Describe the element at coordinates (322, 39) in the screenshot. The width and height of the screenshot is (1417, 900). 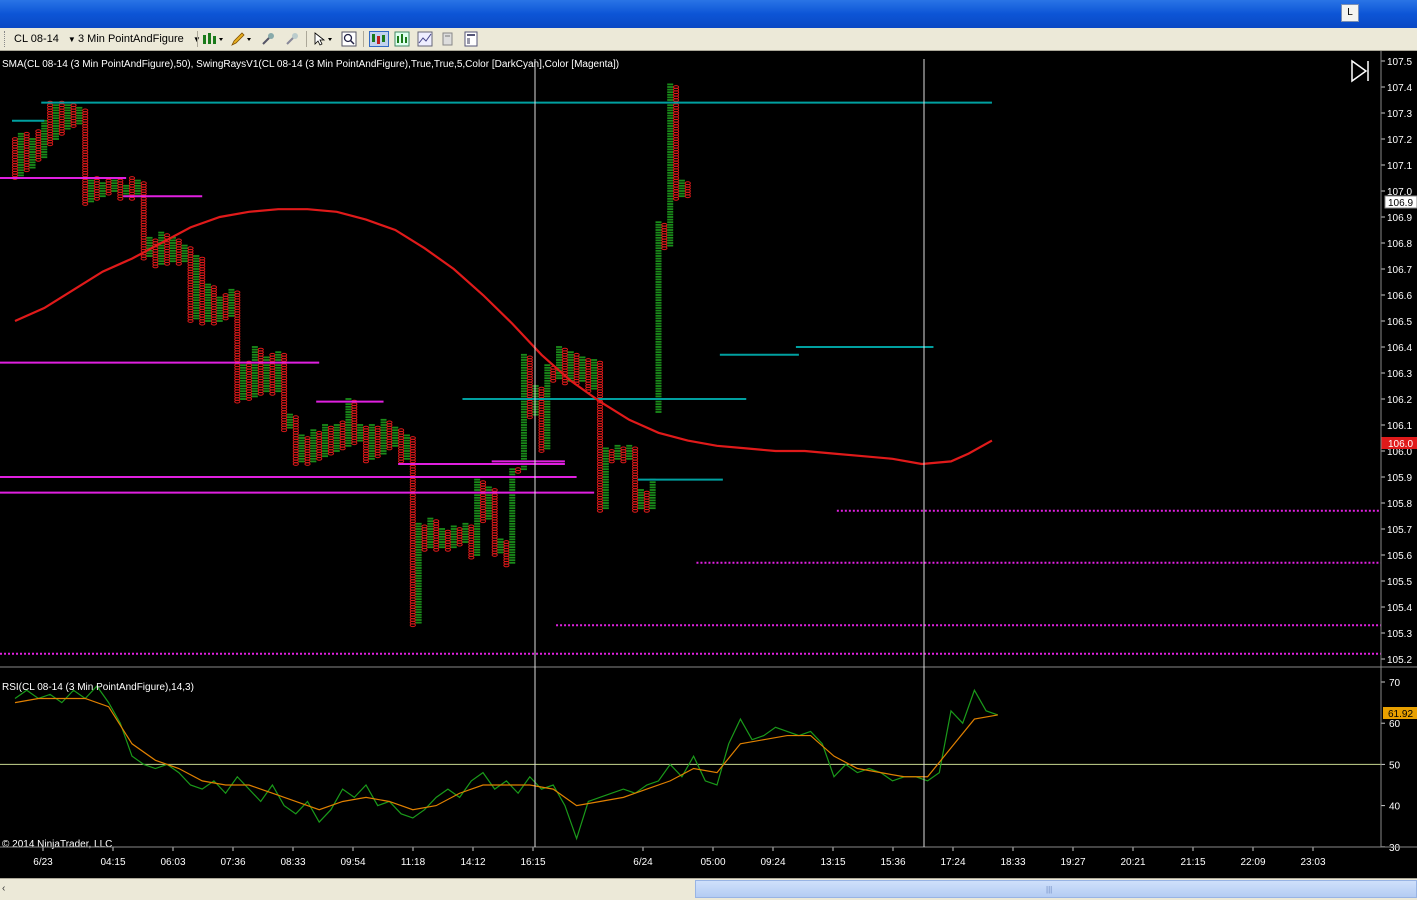
I see `cursor-select-icon` at that location.